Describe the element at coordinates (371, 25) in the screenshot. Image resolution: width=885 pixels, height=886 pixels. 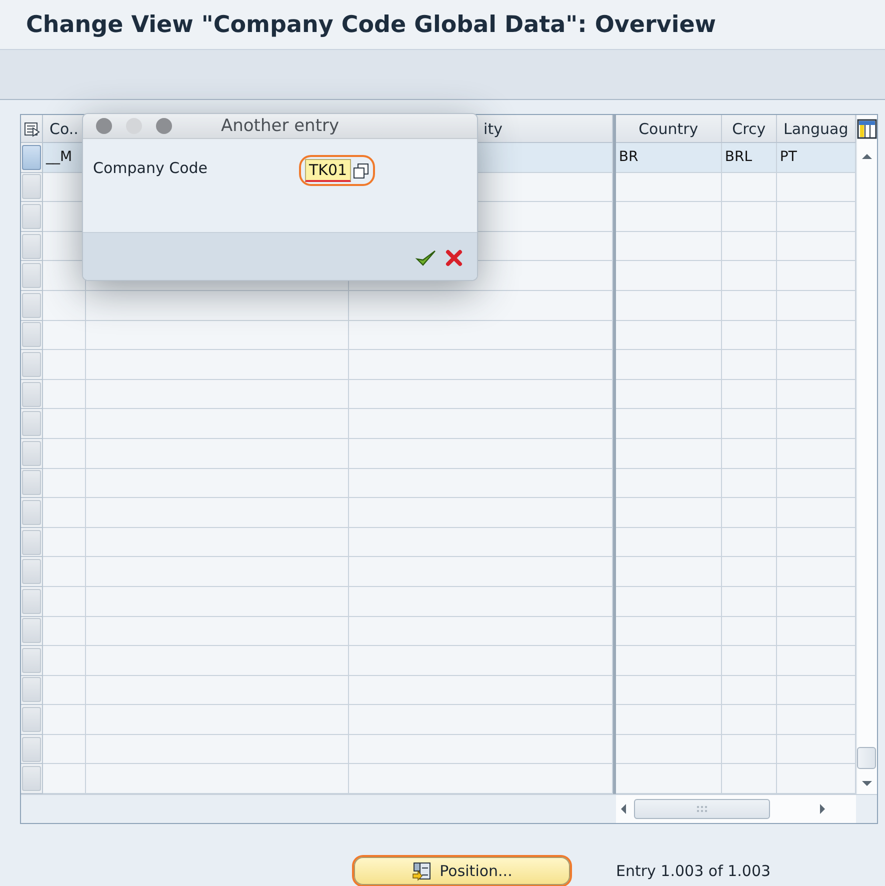
I see `window-title: Change View "Company Code Global Data": Overview` at that location.